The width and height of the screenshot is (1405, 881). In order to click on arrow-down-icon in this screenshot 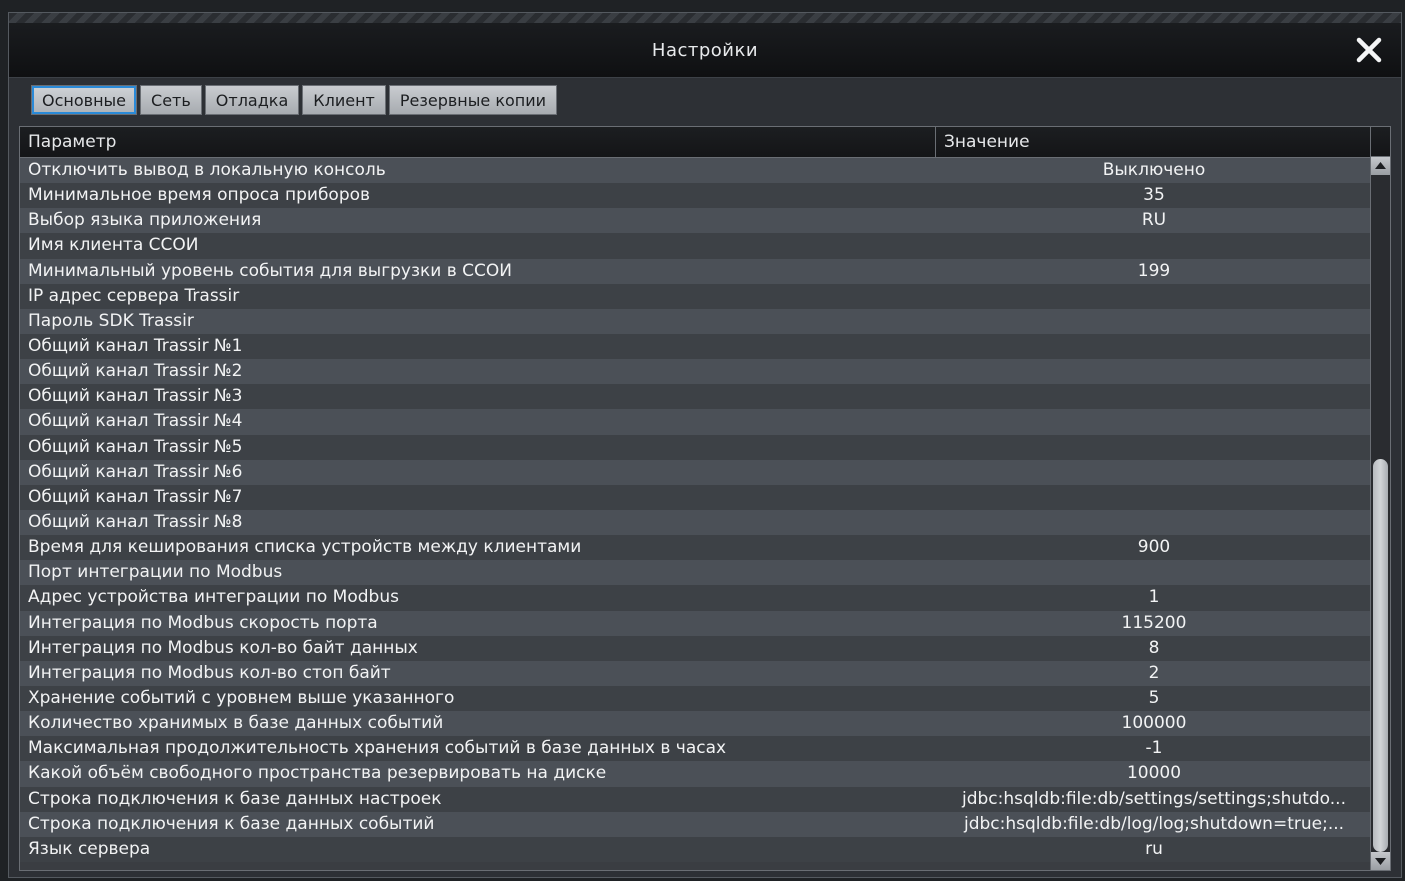, I will do `click(1380, 861)`.